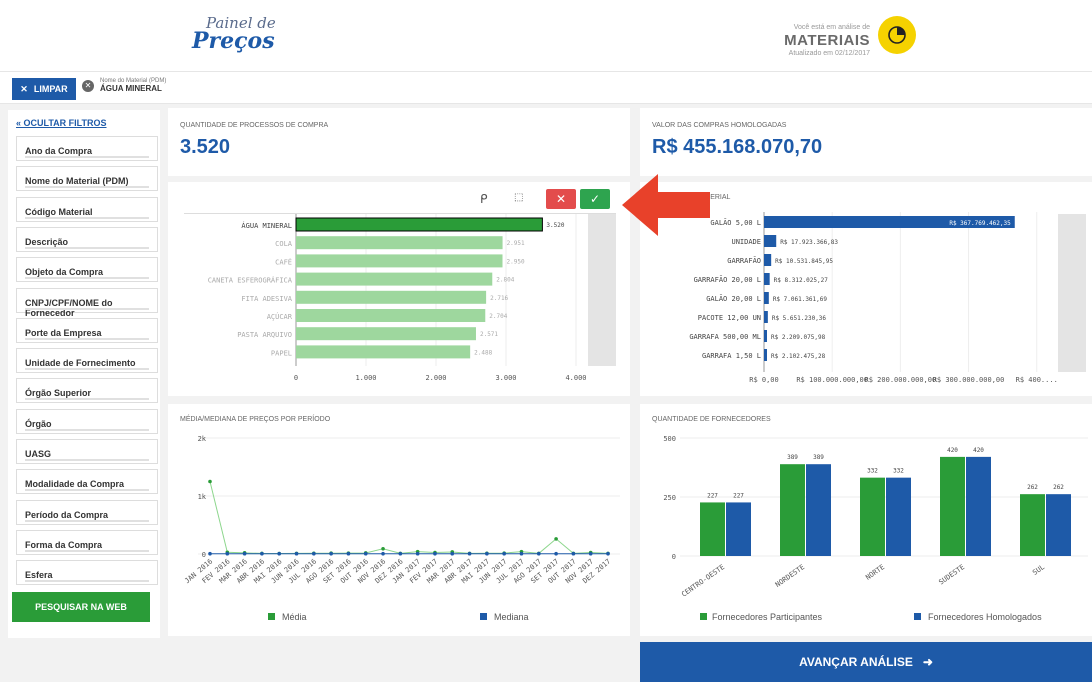 This screenshot has height=682, width=1092. I want to click on lasso-icon: ᑭ, so click(484, 199).